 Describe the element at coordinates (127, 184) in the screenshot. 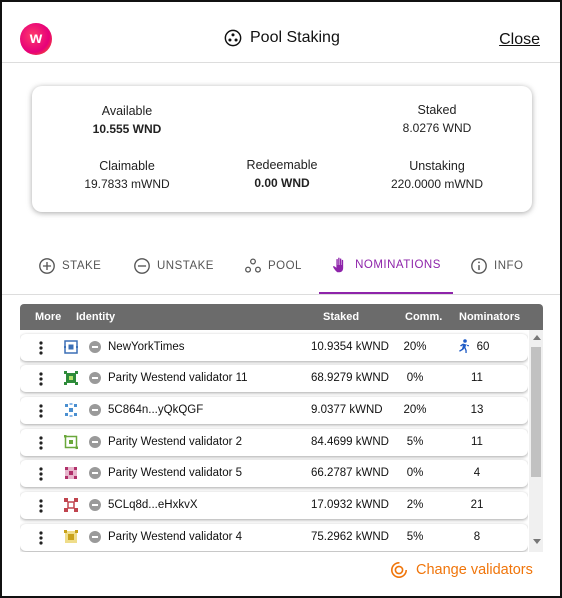

I see `claimable-value: 19.7833 mWND` at that location.